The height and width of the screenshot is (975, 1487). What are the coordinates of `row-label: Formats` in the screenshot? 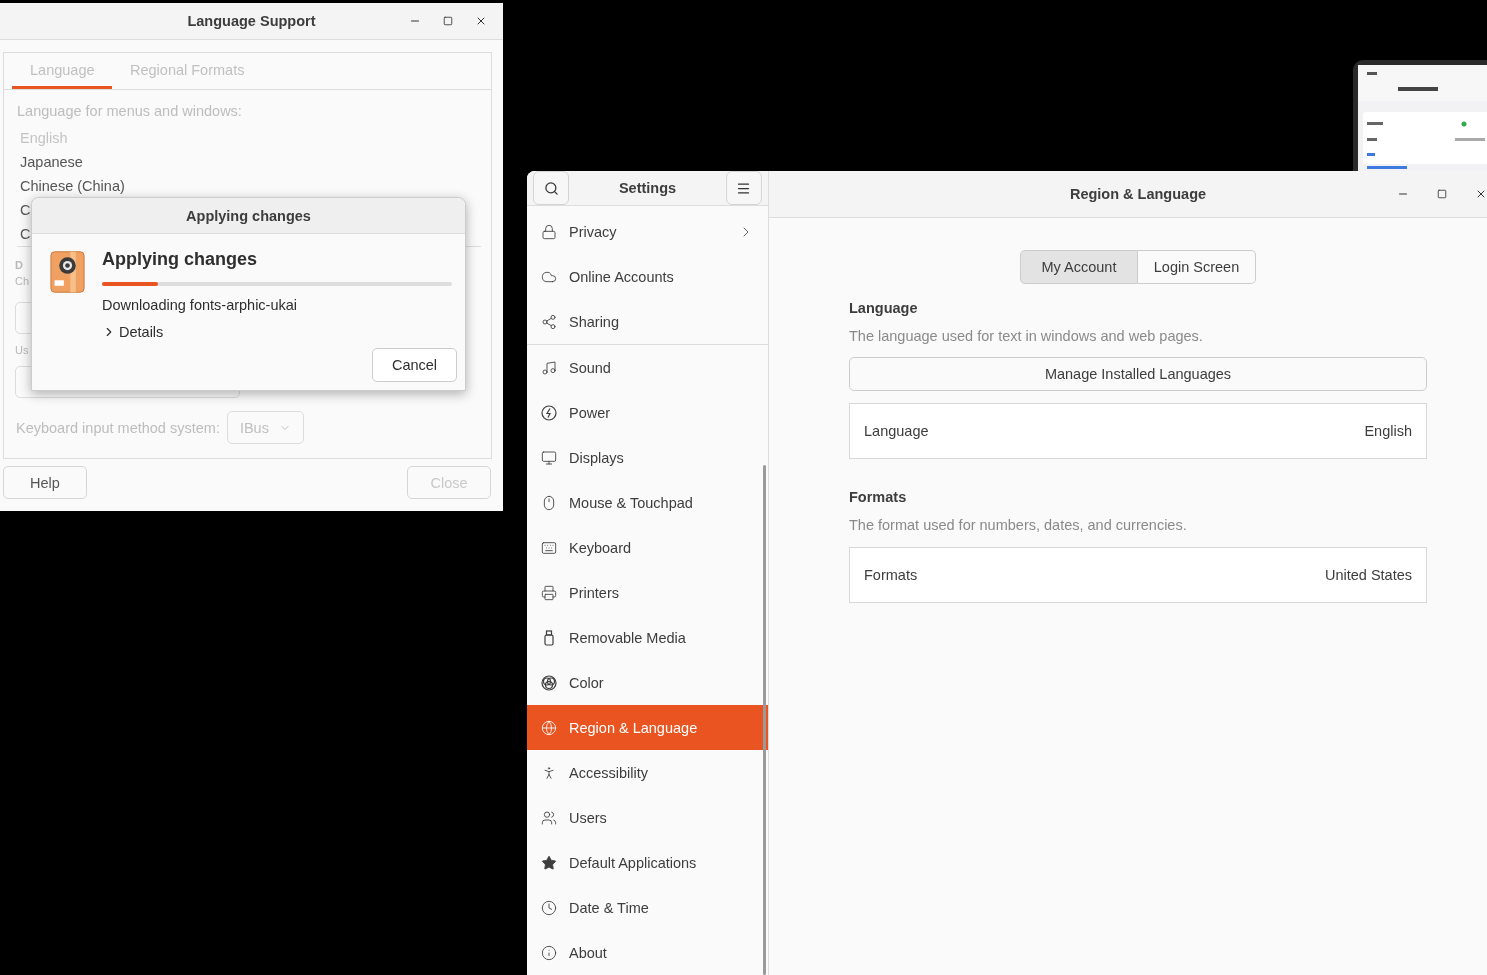 It's located at (891, 575).